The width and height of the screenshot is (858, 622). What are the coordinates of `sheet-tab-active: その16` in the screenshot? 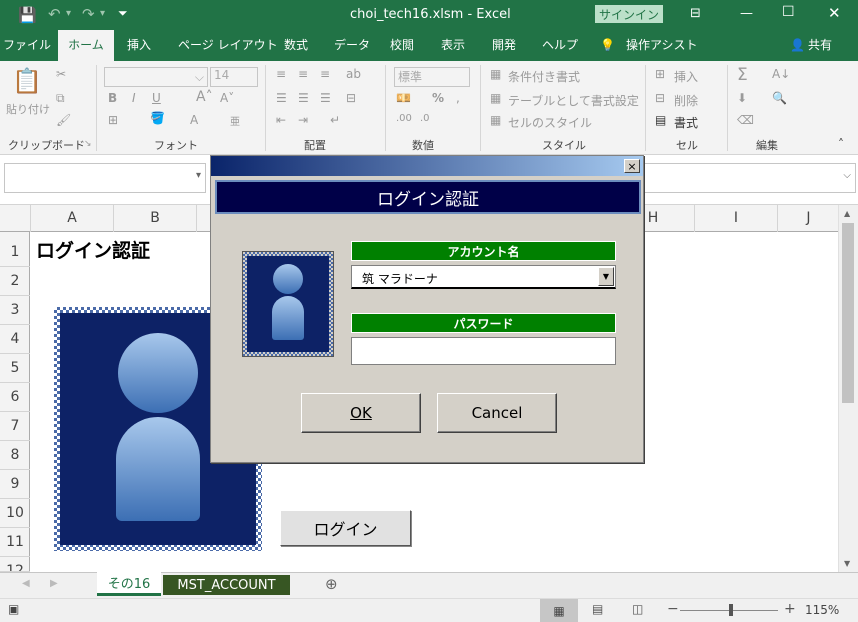 It's located at (129, 584).